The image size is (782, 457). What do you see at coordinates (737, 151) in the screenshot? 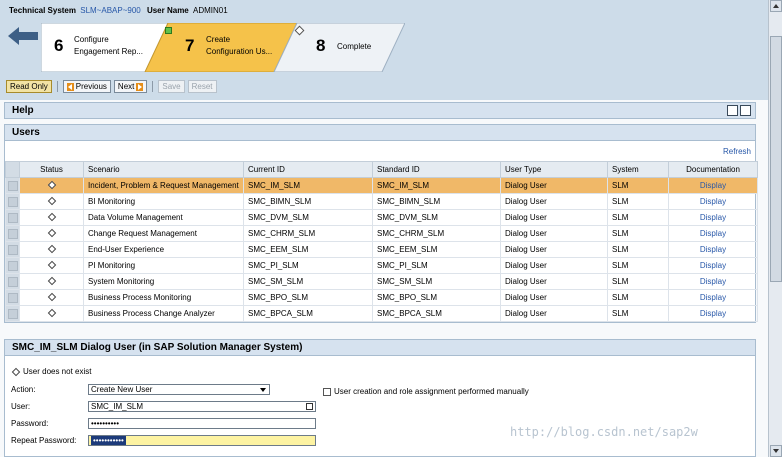
I see `refresh-link: Refresh` at bounding box center [737, 151].